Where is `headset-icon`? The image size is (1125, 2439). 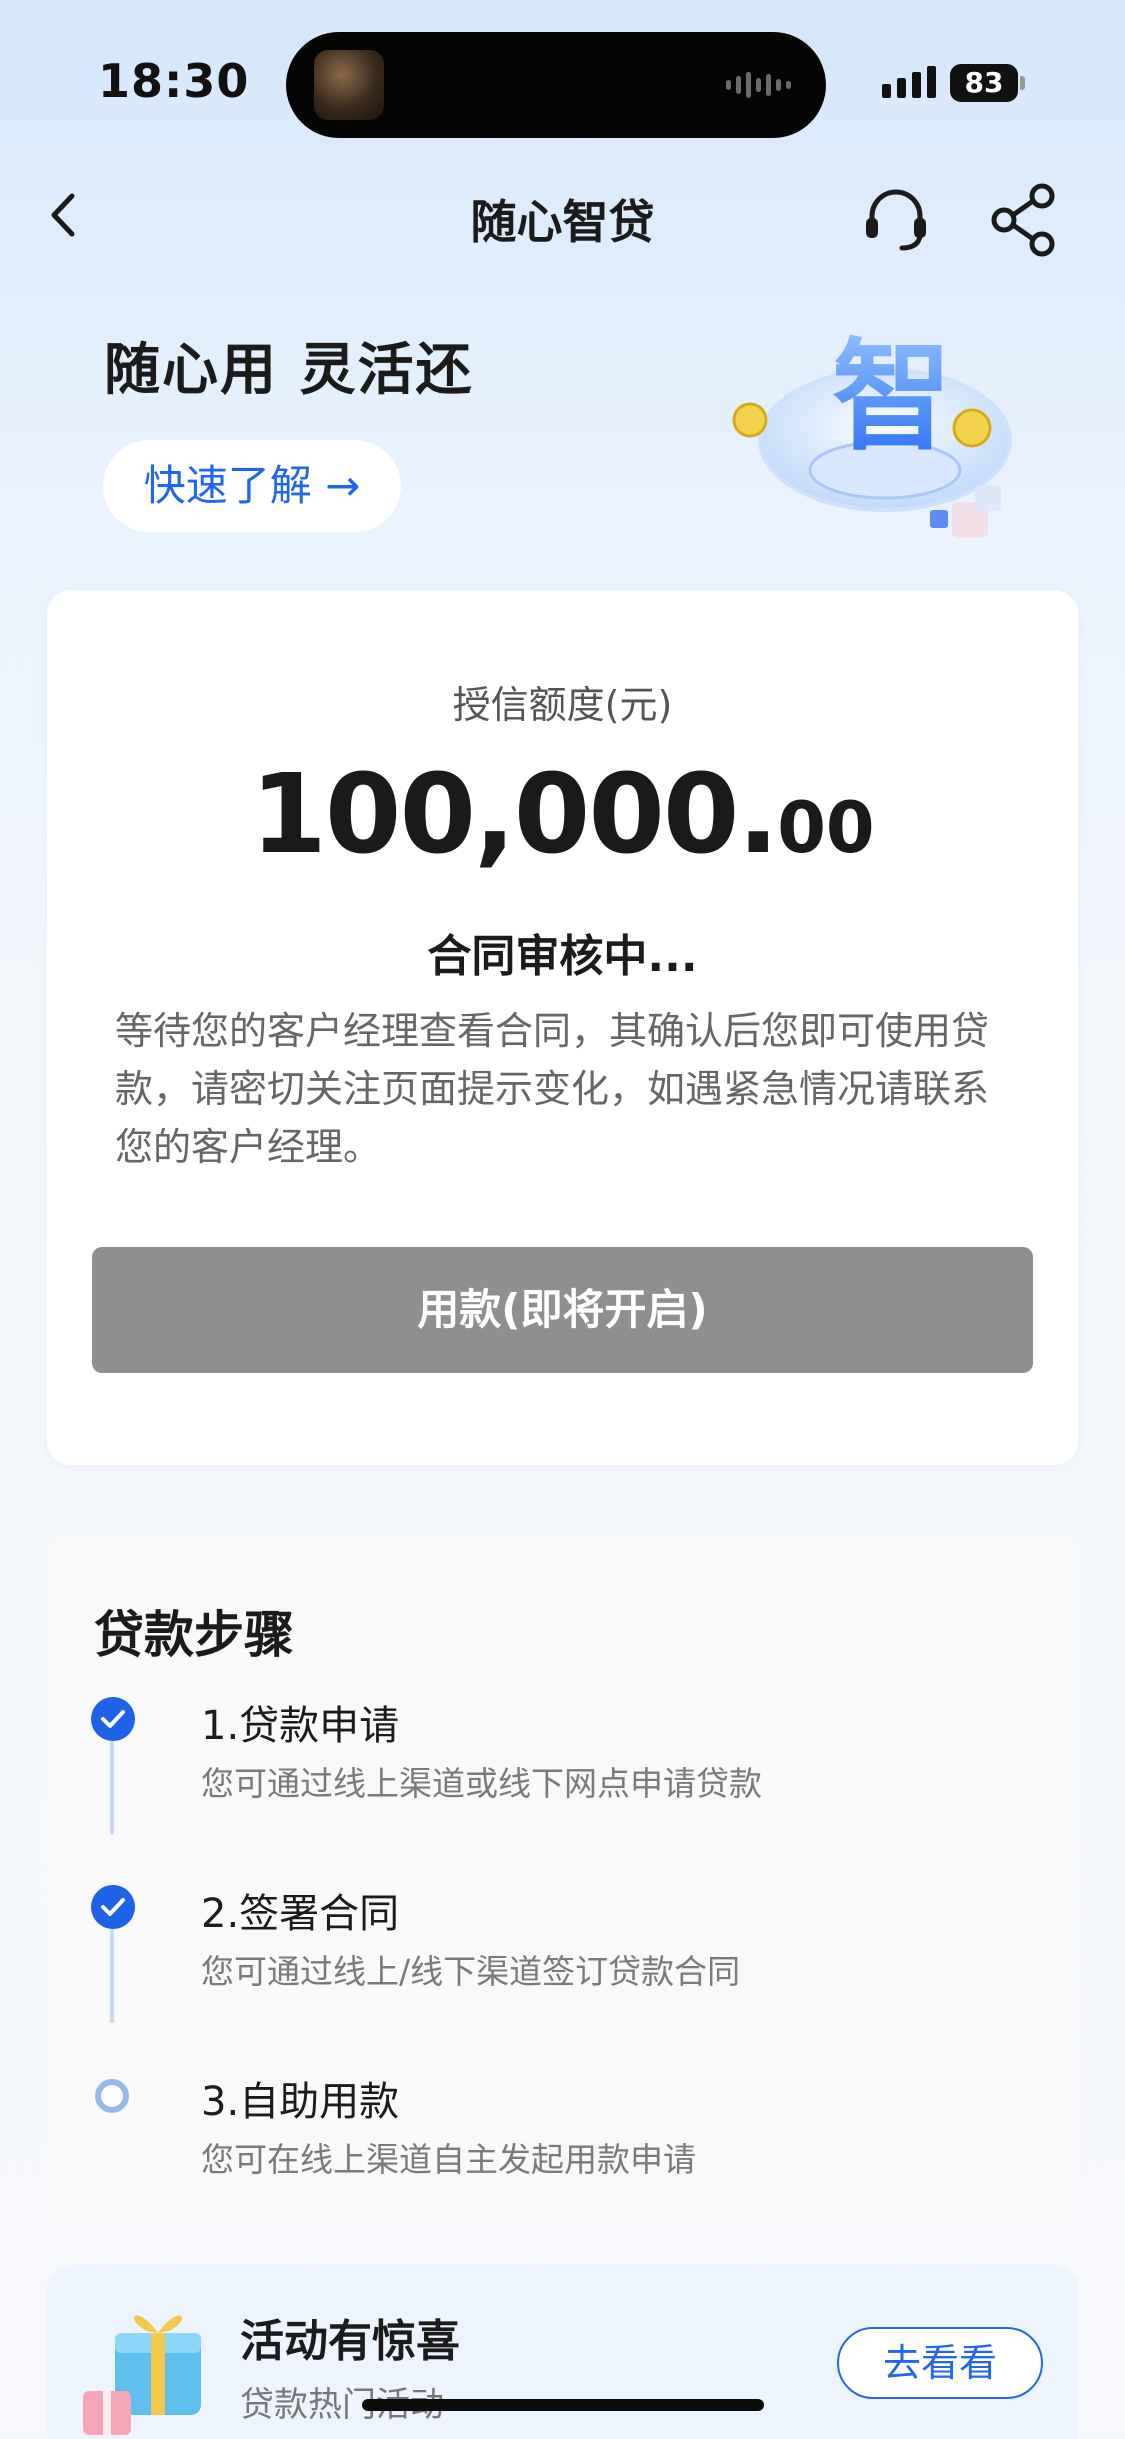
headset-icon is located at coordinates (896, 220).